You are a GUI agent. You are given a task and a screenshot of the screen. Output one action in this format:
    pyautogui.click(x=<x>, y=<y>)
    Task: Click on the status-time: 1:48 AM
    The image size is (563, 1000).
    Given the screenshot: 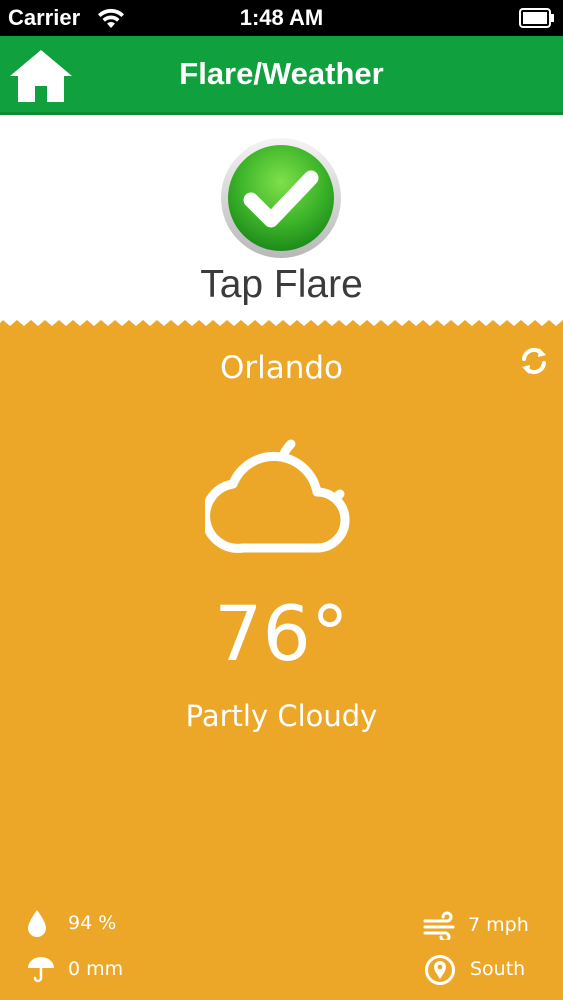 What is the action you would take?
    pyautogui.click(x=281, y=17)
    